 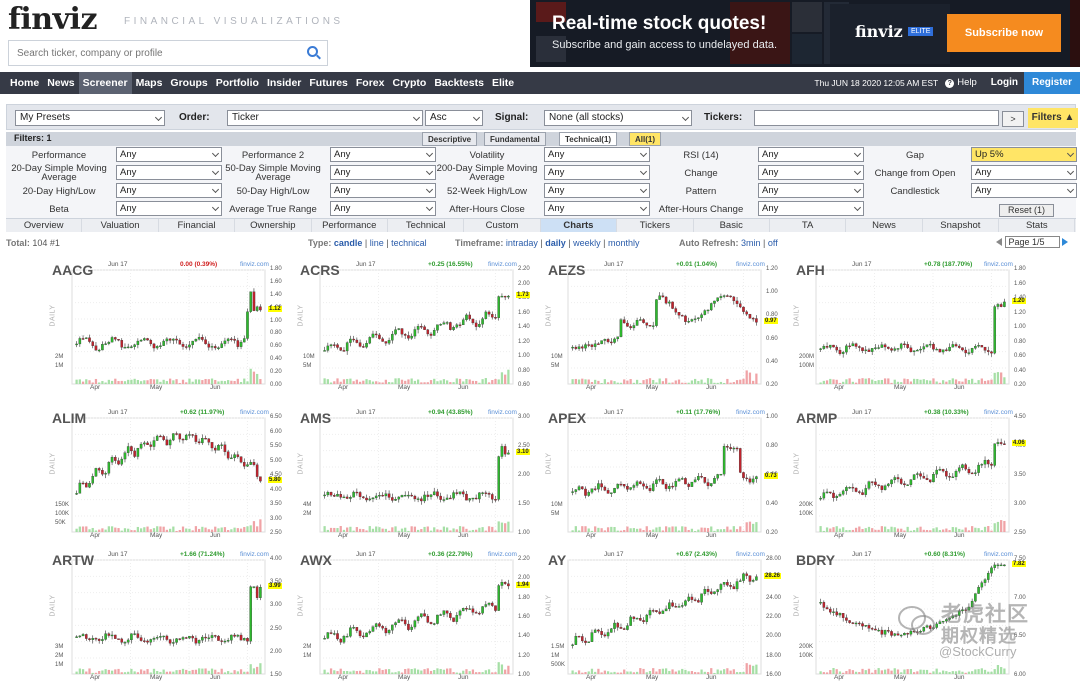 What do you see at coordinates (1037, 225) in the screenshot?
I see `view-tab-stats: Stats` at bounding box center [1037, 225].